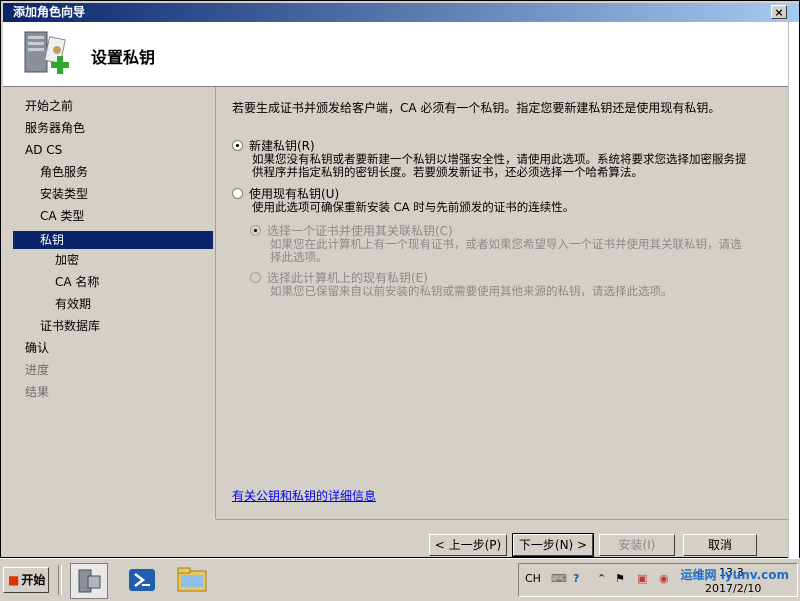 Image resolution: width=800 pixels, height=601 pixels. Describe the element at coordinates (237, 145) in the screenshot. I see `new-key-radio` at that location.